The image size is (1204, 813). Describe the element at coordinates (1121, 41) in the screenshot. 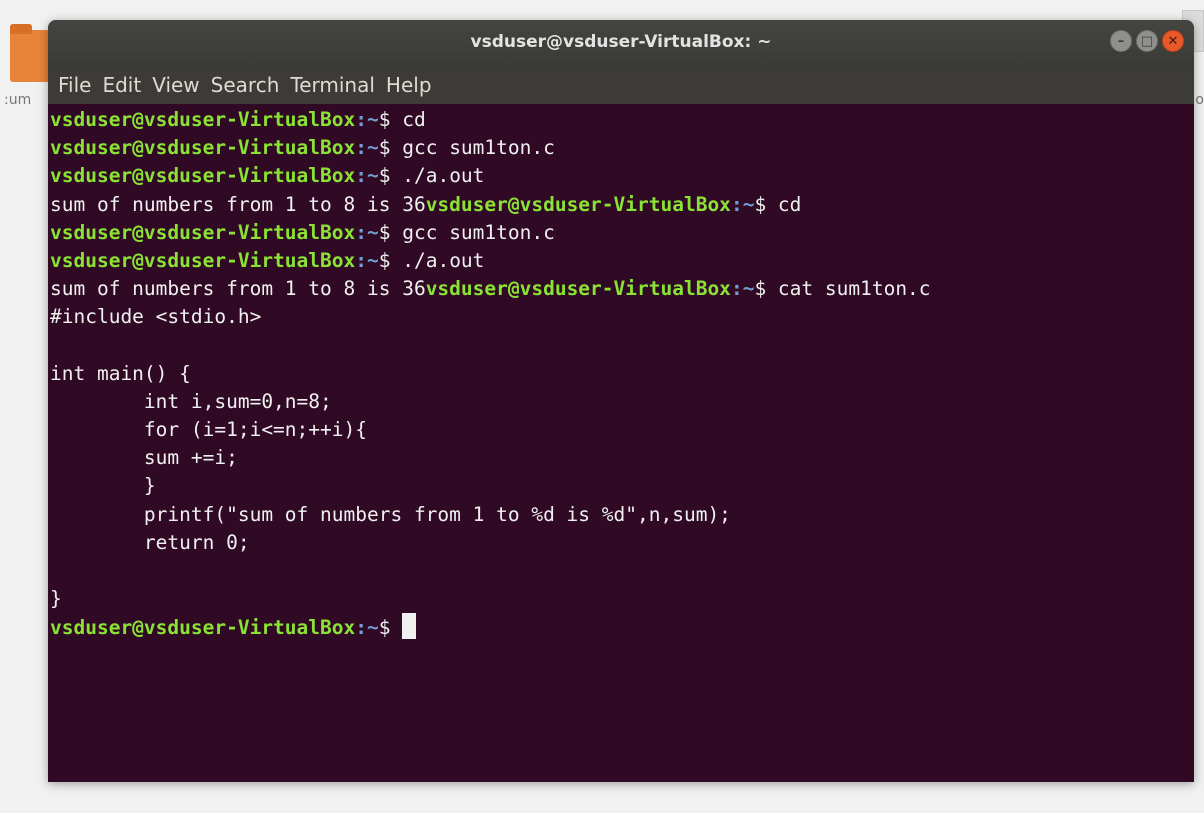

I see `minimize-icon: –` at that location.